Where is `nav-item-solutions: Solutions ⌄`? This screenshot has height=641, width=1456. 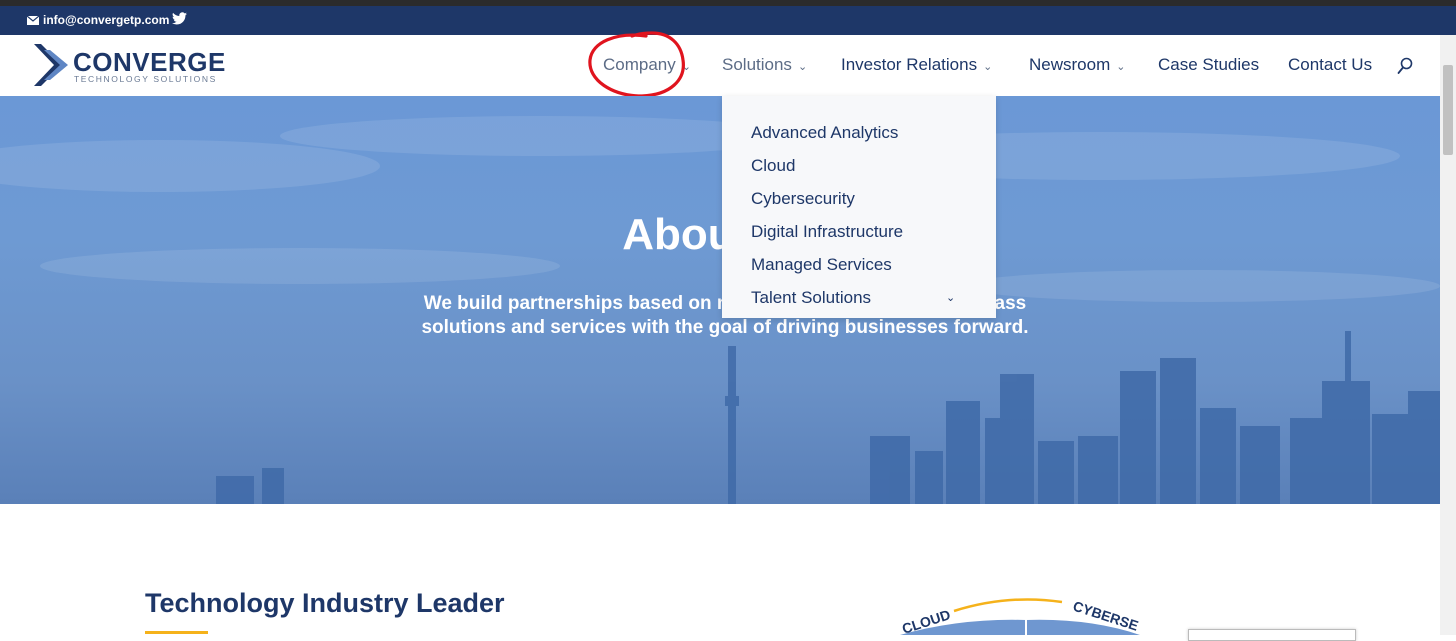 nav-item-solutions: Solutions ⌄ is located at coordinates (764, 65).